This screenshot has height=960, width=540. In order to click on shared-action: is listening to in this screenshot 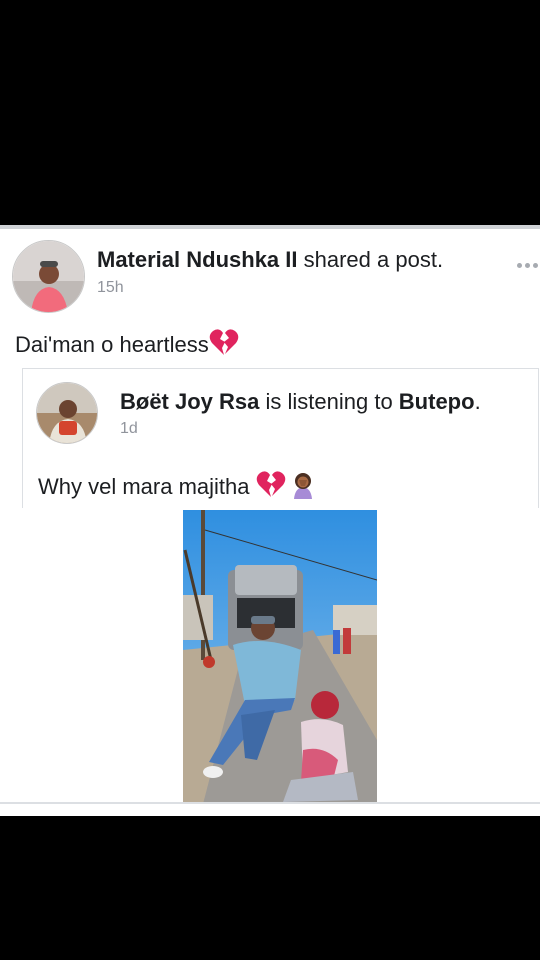, I will do `click(329, 401)`.